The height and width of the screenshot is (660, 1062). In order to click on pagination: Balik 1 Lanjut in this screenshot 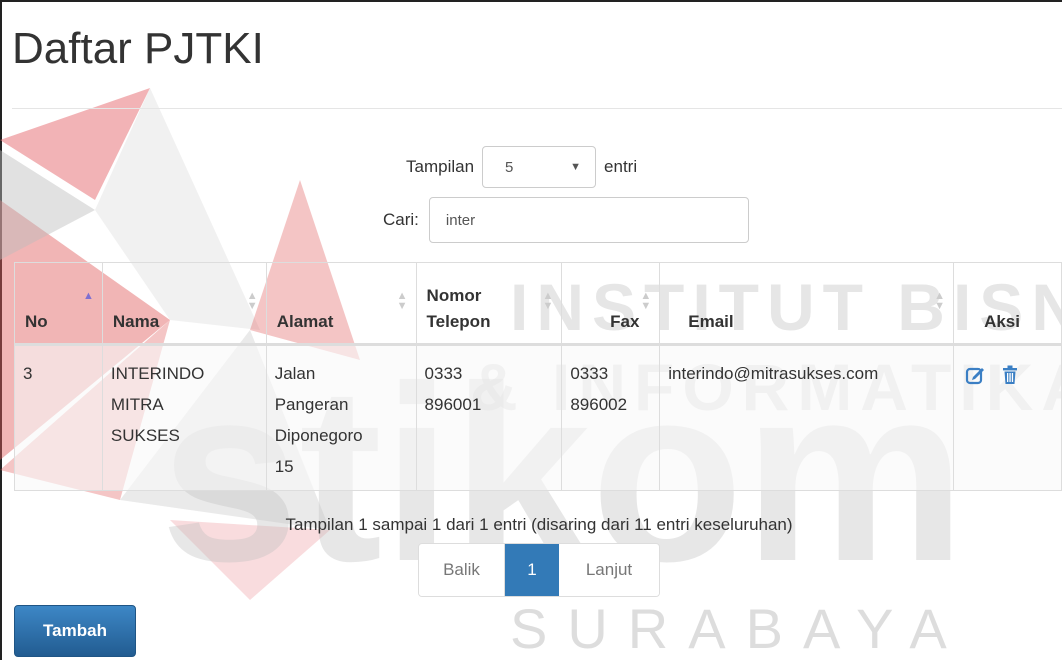, I will do `click(539, 570)`.